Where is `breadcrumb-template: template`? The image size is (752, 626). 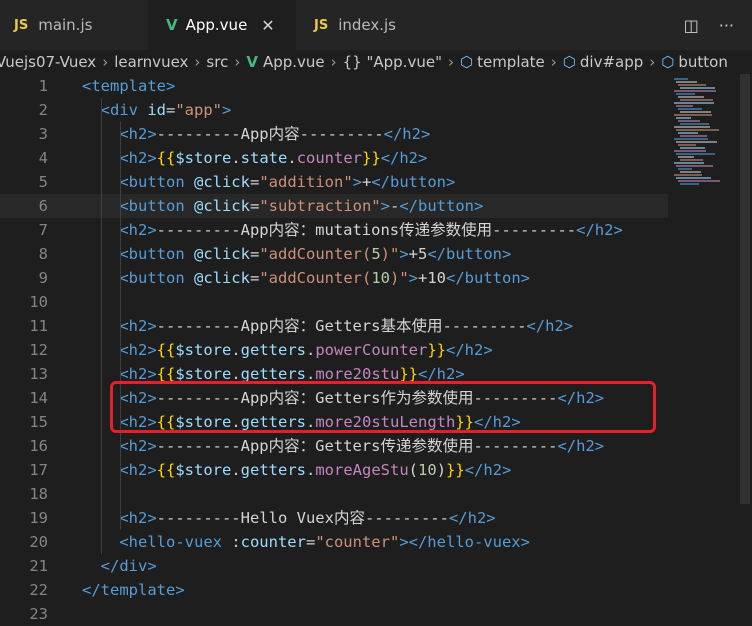 breadcrumb-template: template is located at coordinates (511, 62).